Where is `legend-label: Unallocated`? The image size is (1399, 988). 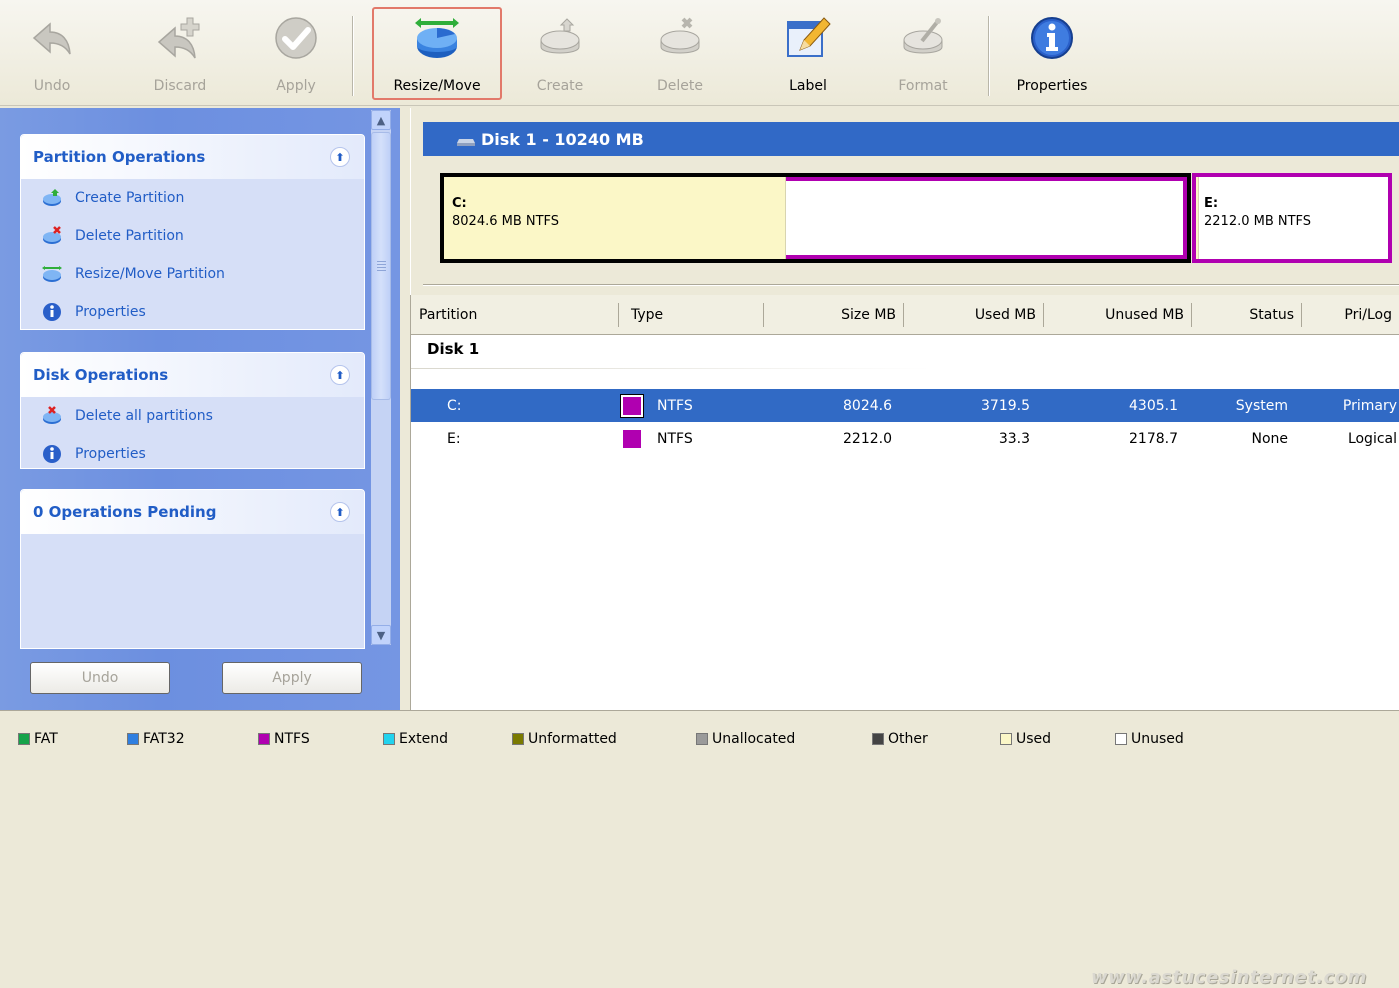 legend-label: Unallocated is located at coordinates (754, 739).